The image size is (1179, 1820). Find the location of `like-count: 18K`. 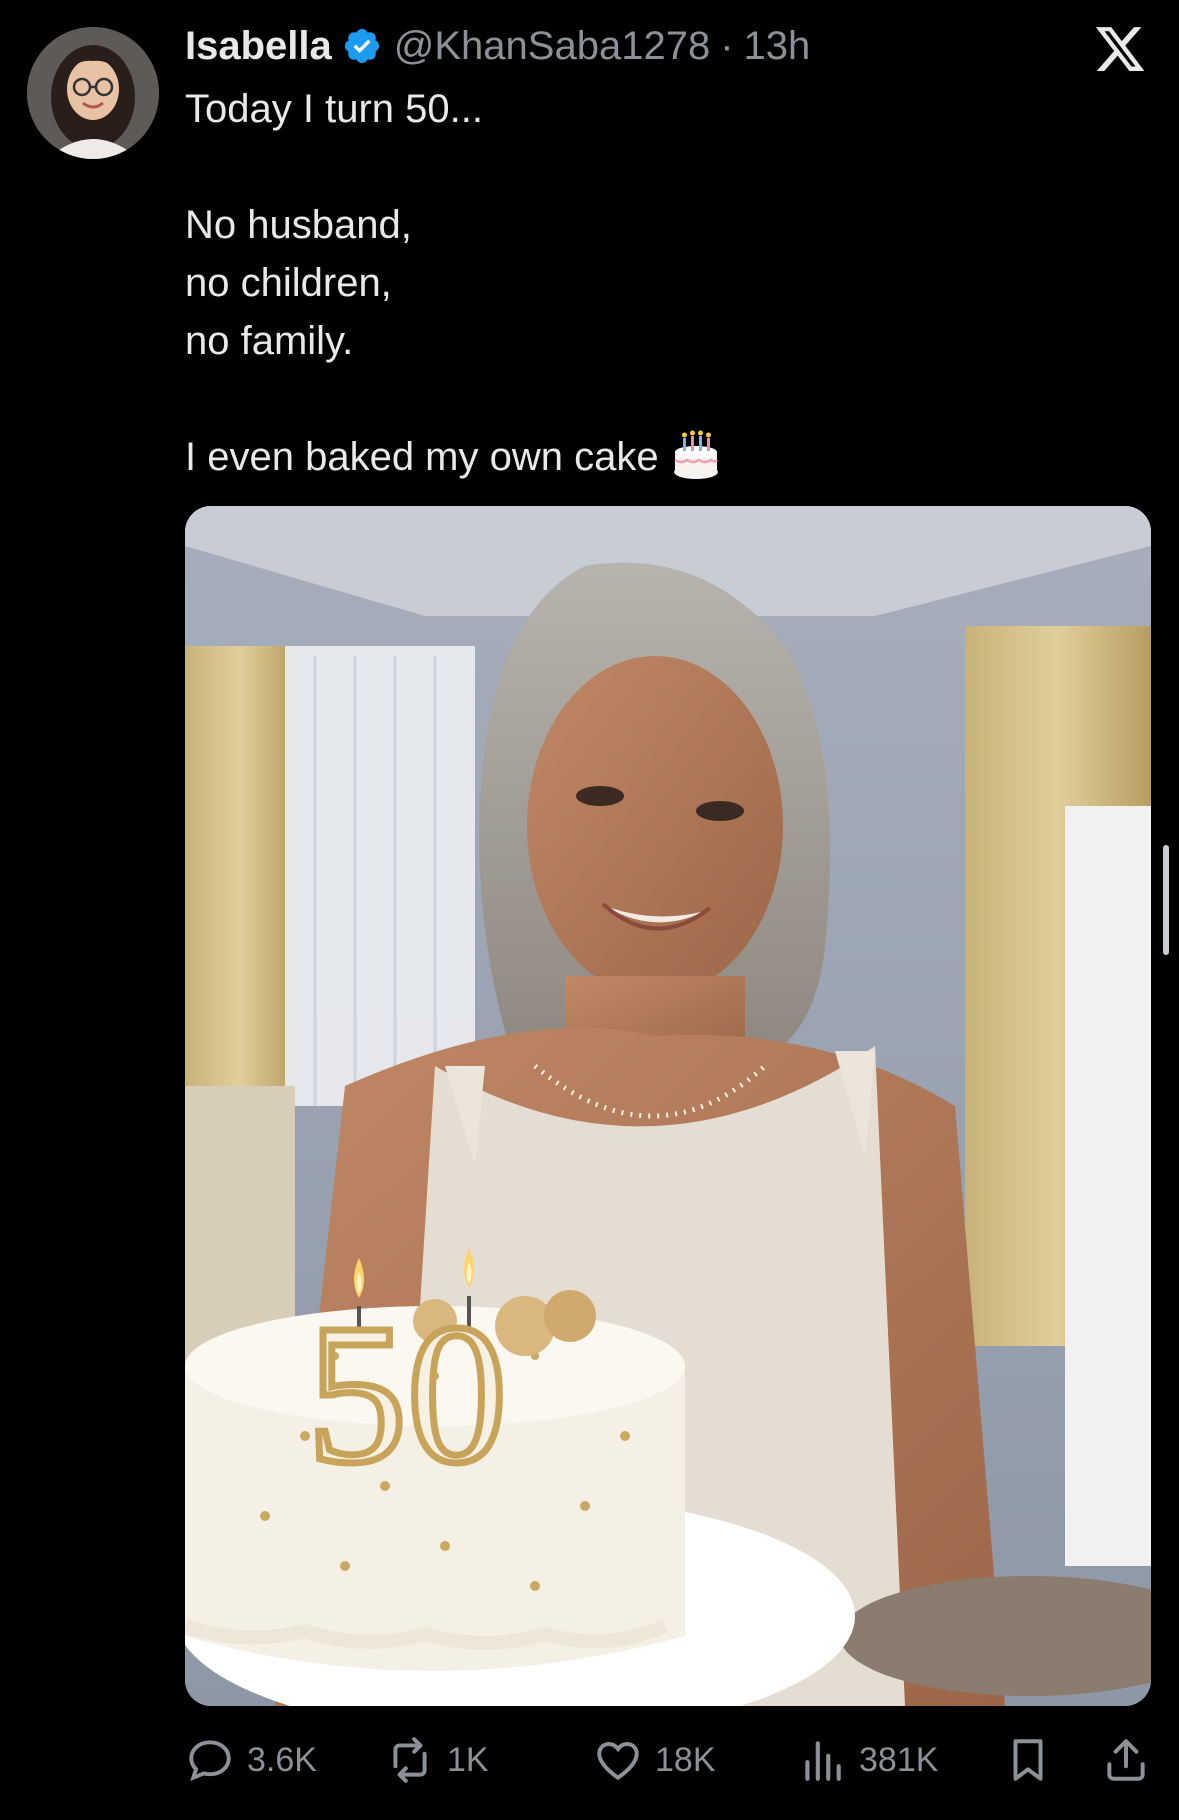

like-count: 18K is located at coordinates (685, 1759).